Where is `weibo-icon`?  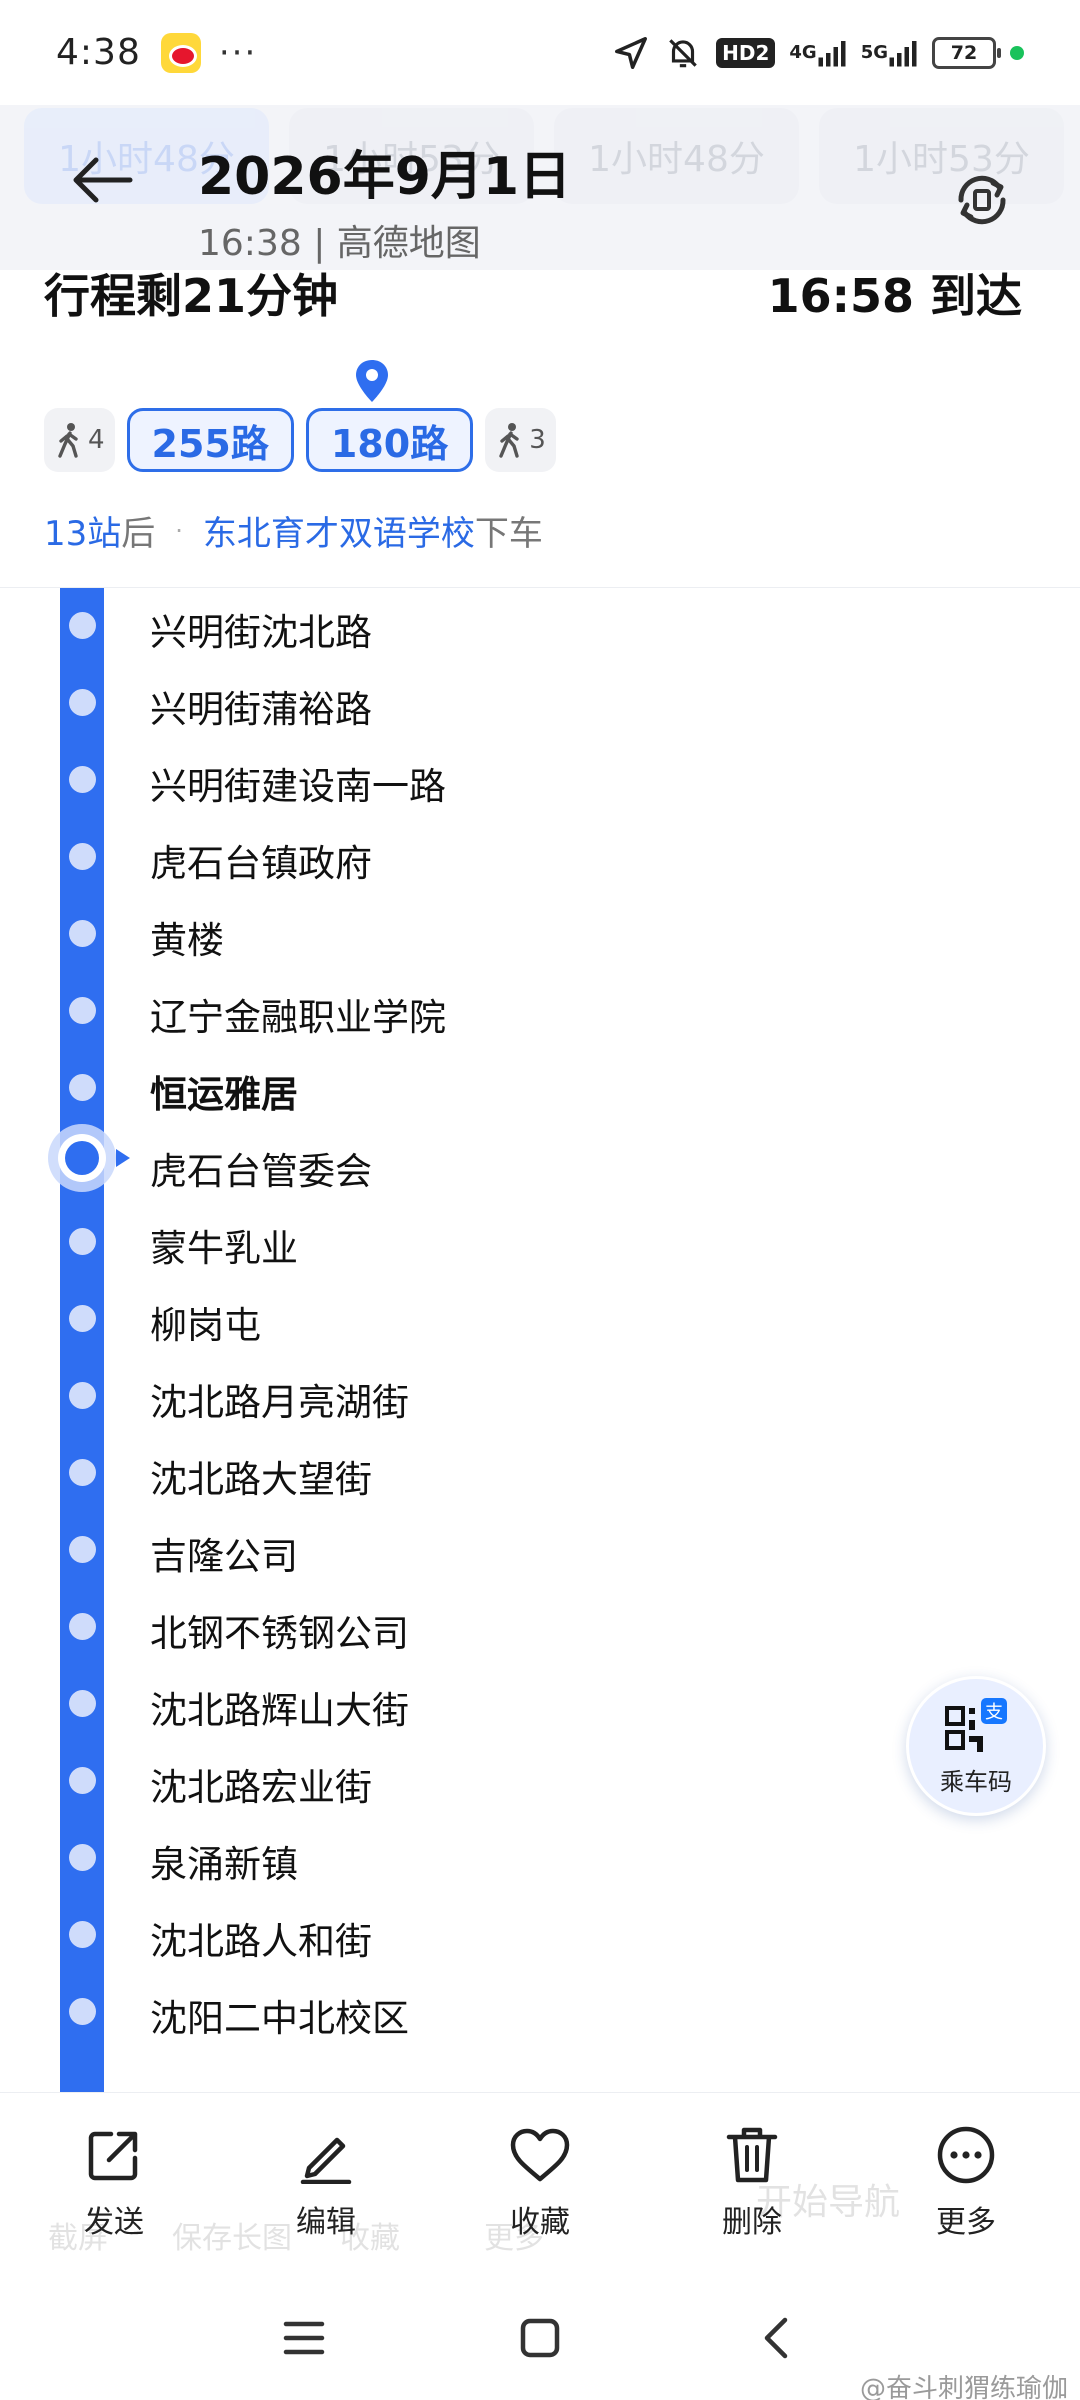
weibo-icon is located at coordinates (180, 52).